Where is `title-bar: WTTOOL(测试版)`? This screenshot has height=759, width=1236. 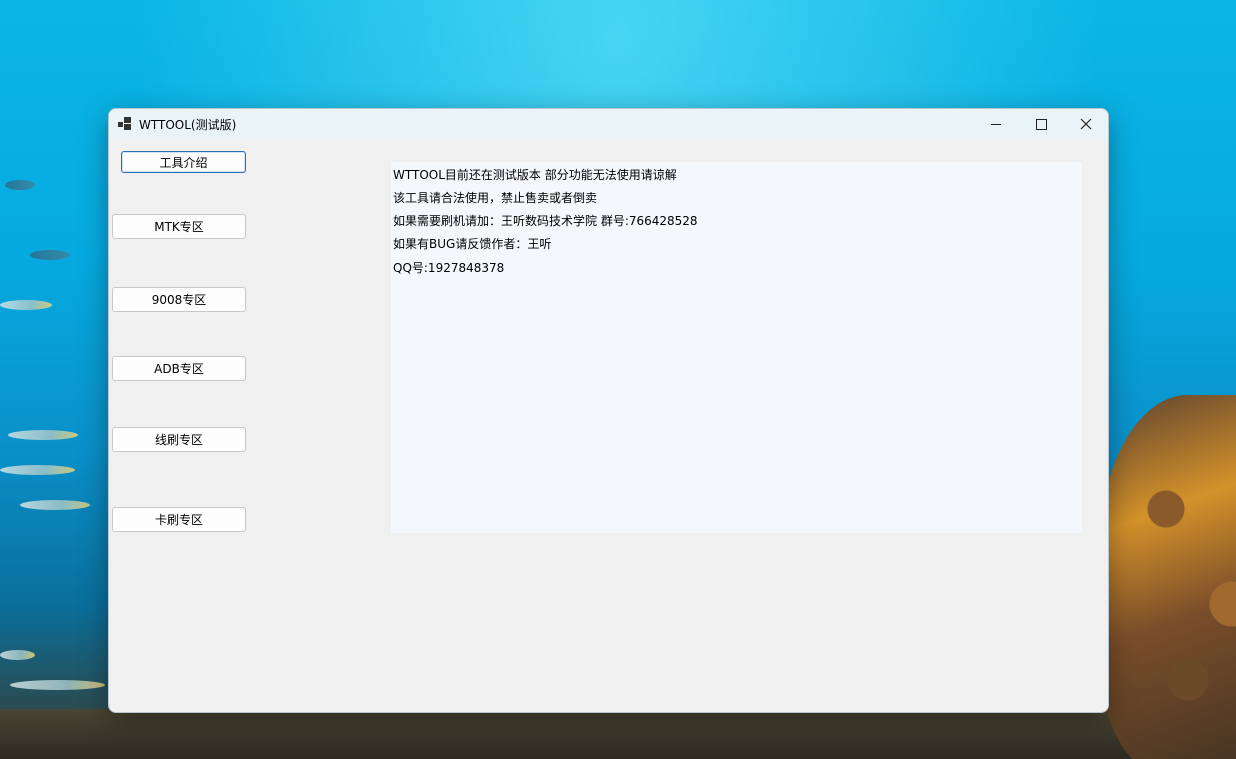 title-bar: WTTOOL(测试版) is located at coordinates (608, 124).